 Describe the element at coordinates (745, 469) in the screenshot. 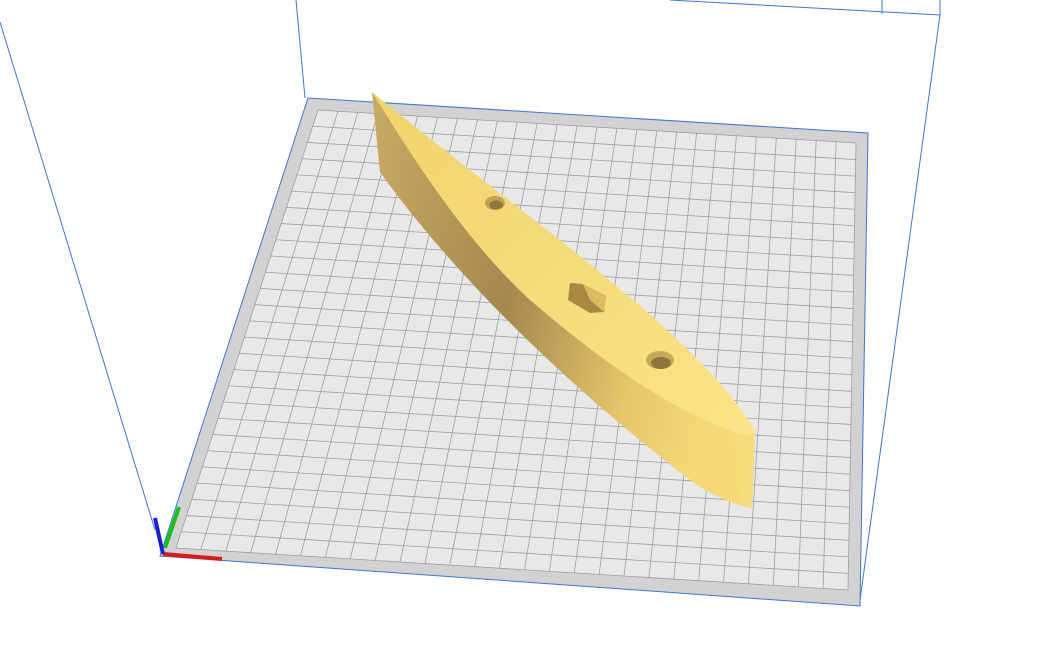

I see `model-end-face` at that location.